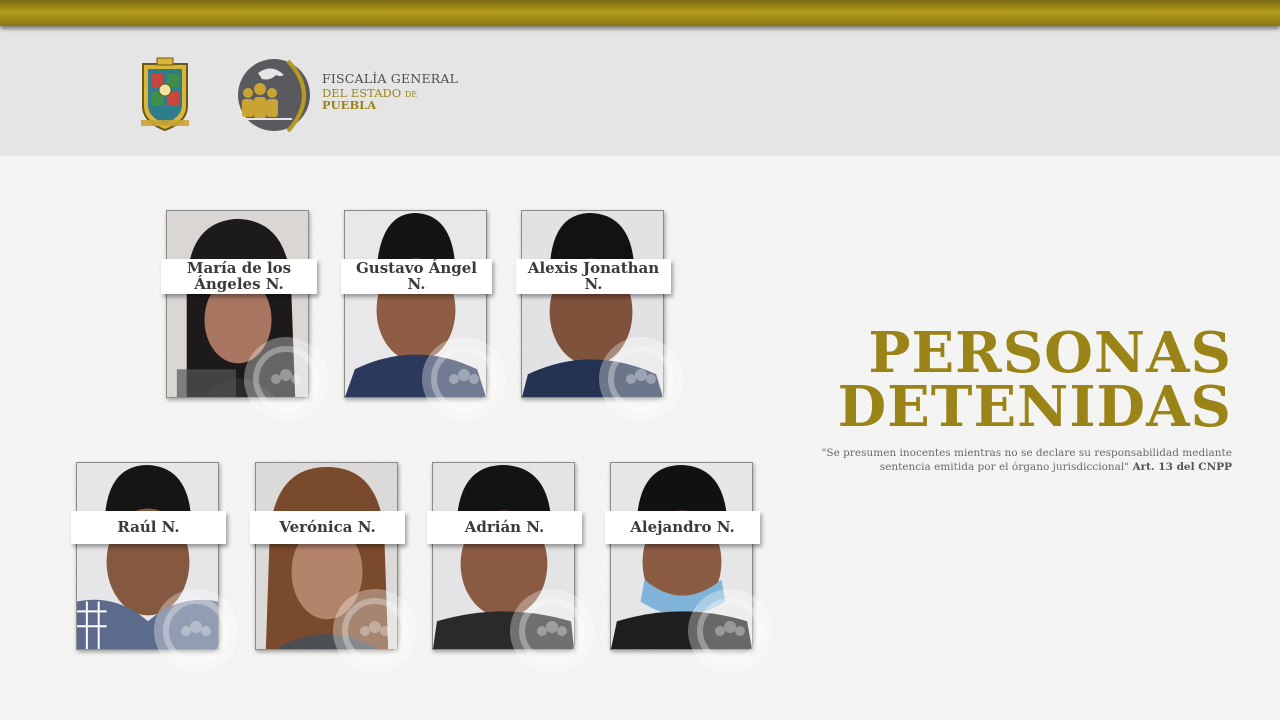 The height and width of the screenshot is (720, 1280). Describe the element at coordinates (165, 94) in the screenshot. I see `coat-of-arms-icon` at that location.